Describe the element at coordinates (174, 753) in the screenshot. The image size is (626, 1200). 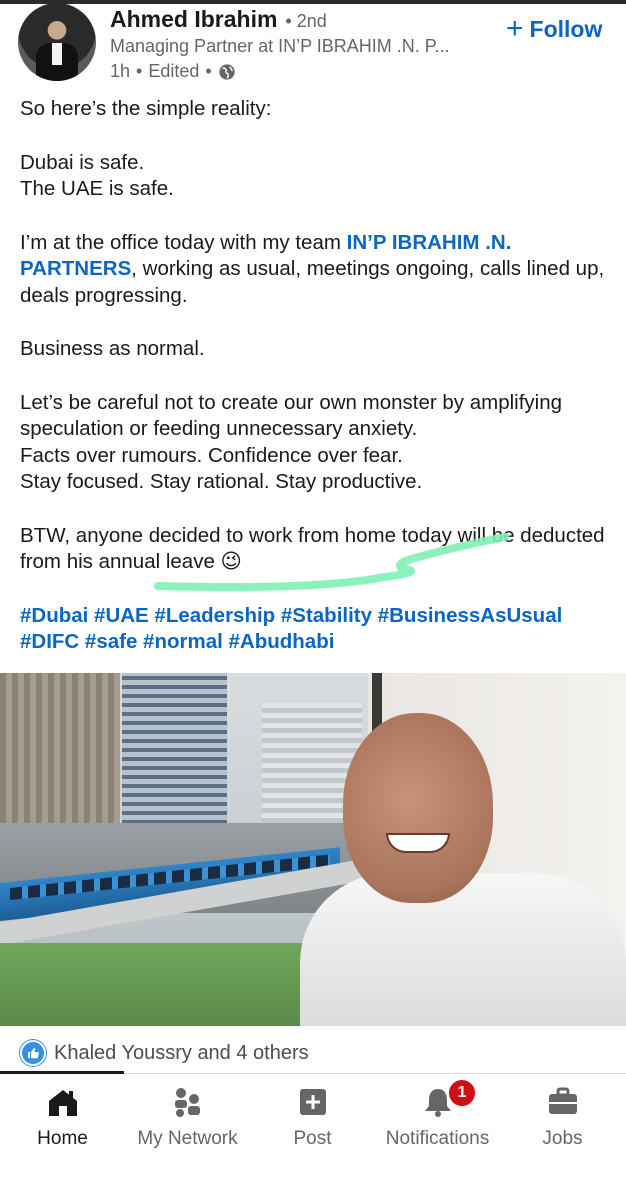
I see `image-building` at that location.